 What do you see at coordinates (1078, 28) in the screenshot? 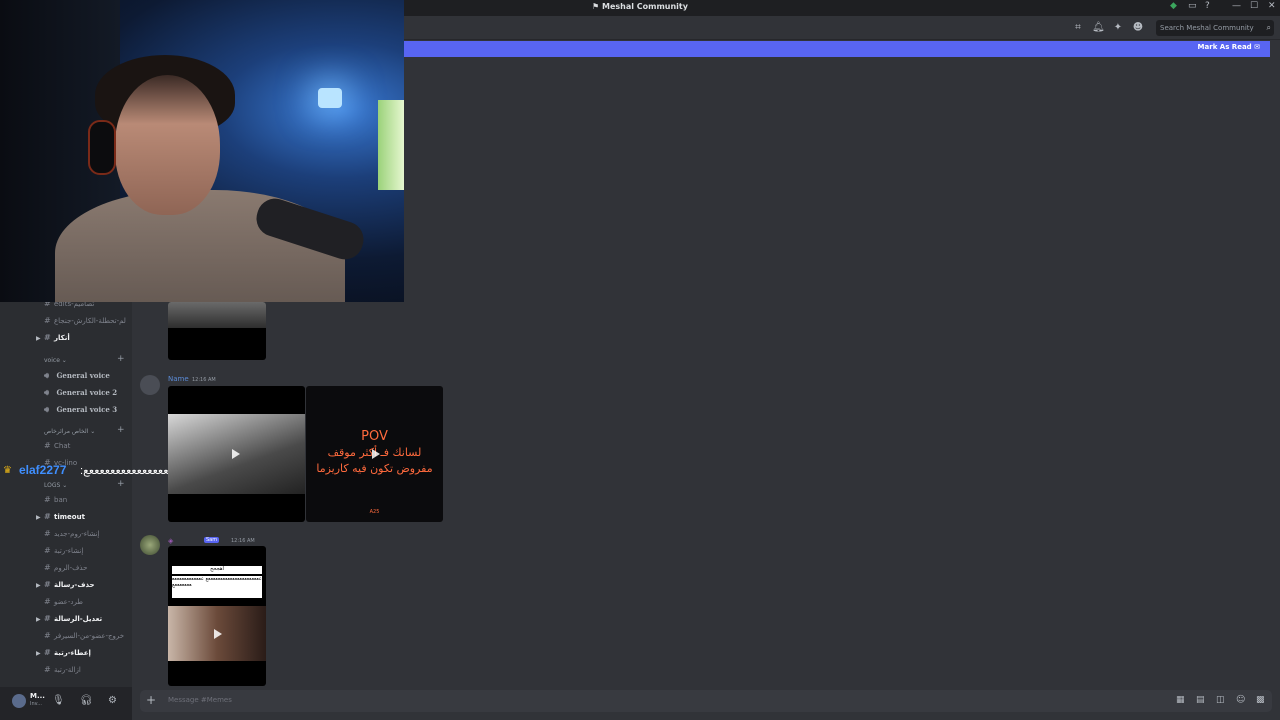
I see `threads-icon: ⌗` at bounding box center [1078, 28].